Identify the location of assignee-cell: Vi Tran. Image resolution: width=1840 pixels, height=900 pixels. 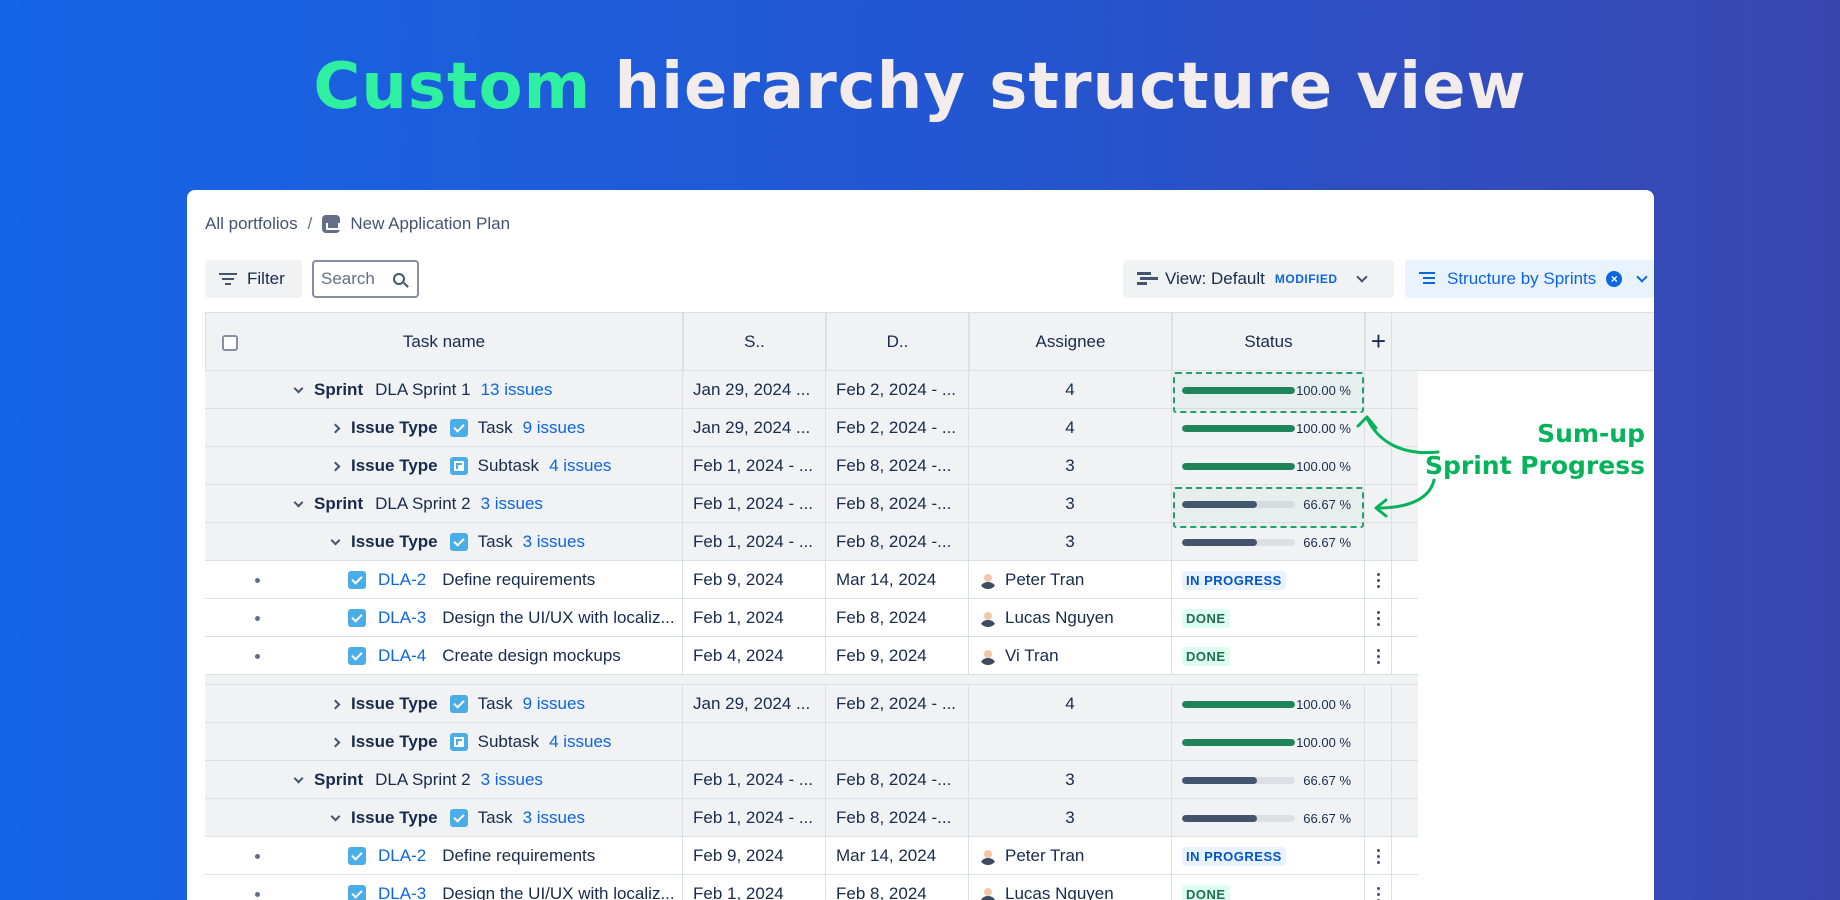
(1070, 656).